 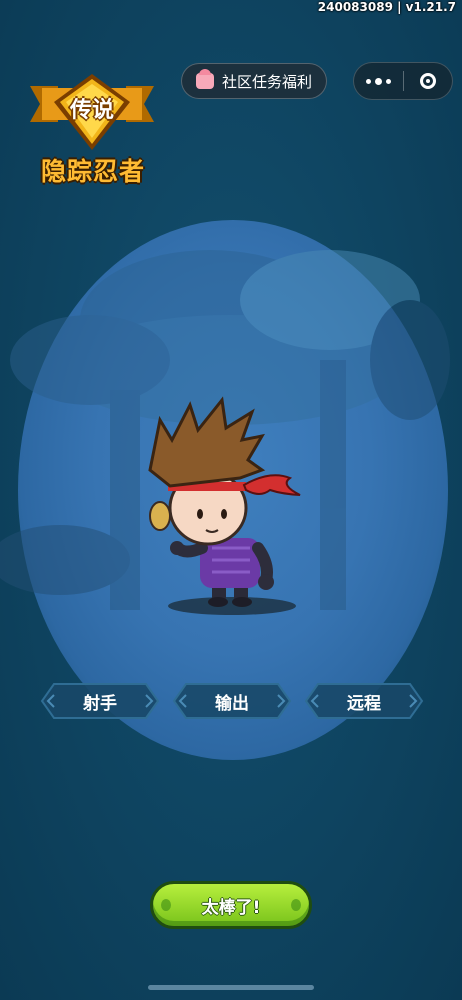 What do you see at coordinates (100, 703) in the screenshot?
I see `tag-label: 射手` at bounding box center [100, 703].